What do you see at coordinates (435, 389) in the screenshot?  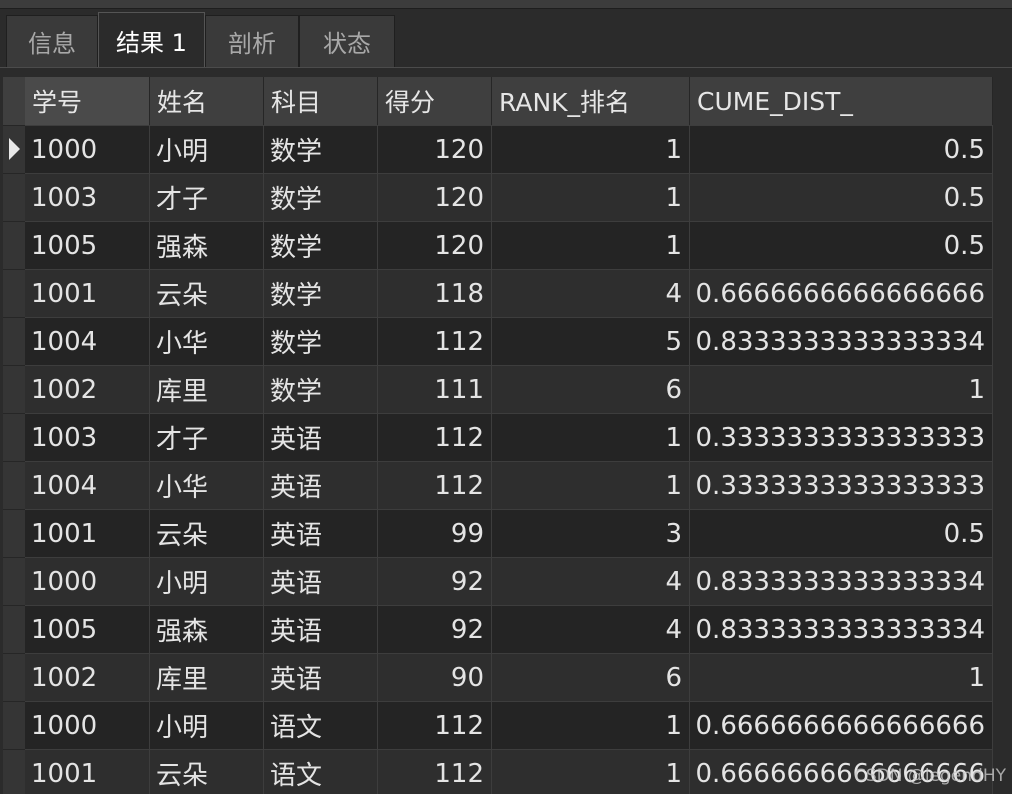 I see `cell-score: 111` at bounding box center [435, 389].